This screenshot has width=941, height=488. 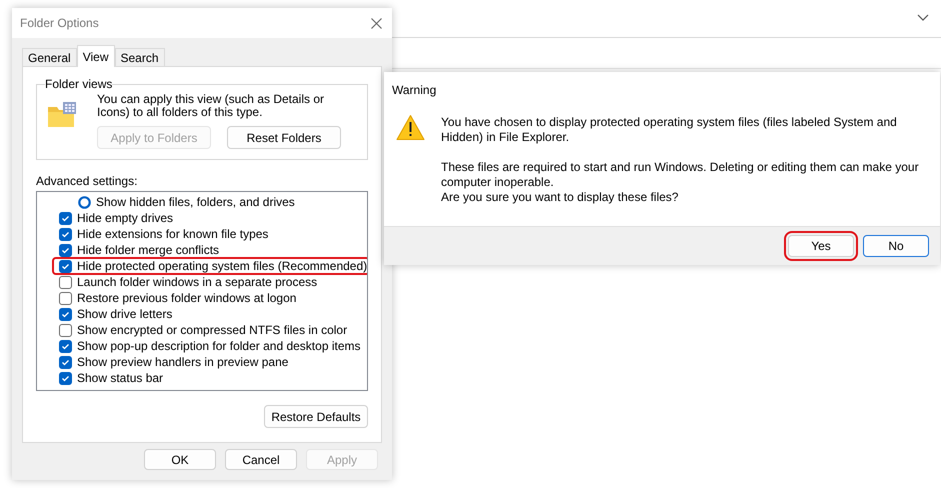 I want to click on setting-label: Show preview handlers in preview pane, so click(x=182, y=362).